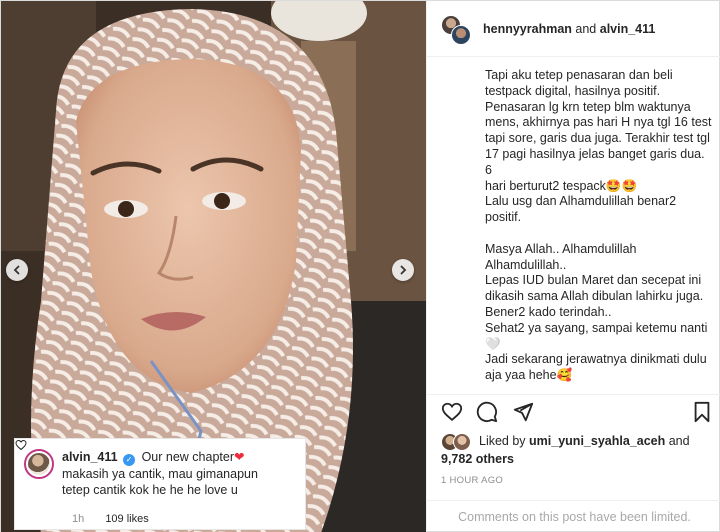 This screenshot has width=720, height=532. Describe the element at coordinates (39, 464) in the screenshot. I see `commenter-avatar` at that location.